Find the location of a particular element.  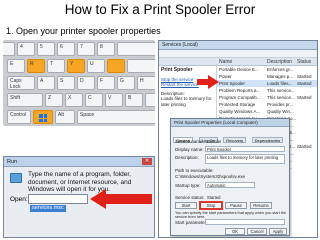

column-description: Description is located at coordinates (279, 62).